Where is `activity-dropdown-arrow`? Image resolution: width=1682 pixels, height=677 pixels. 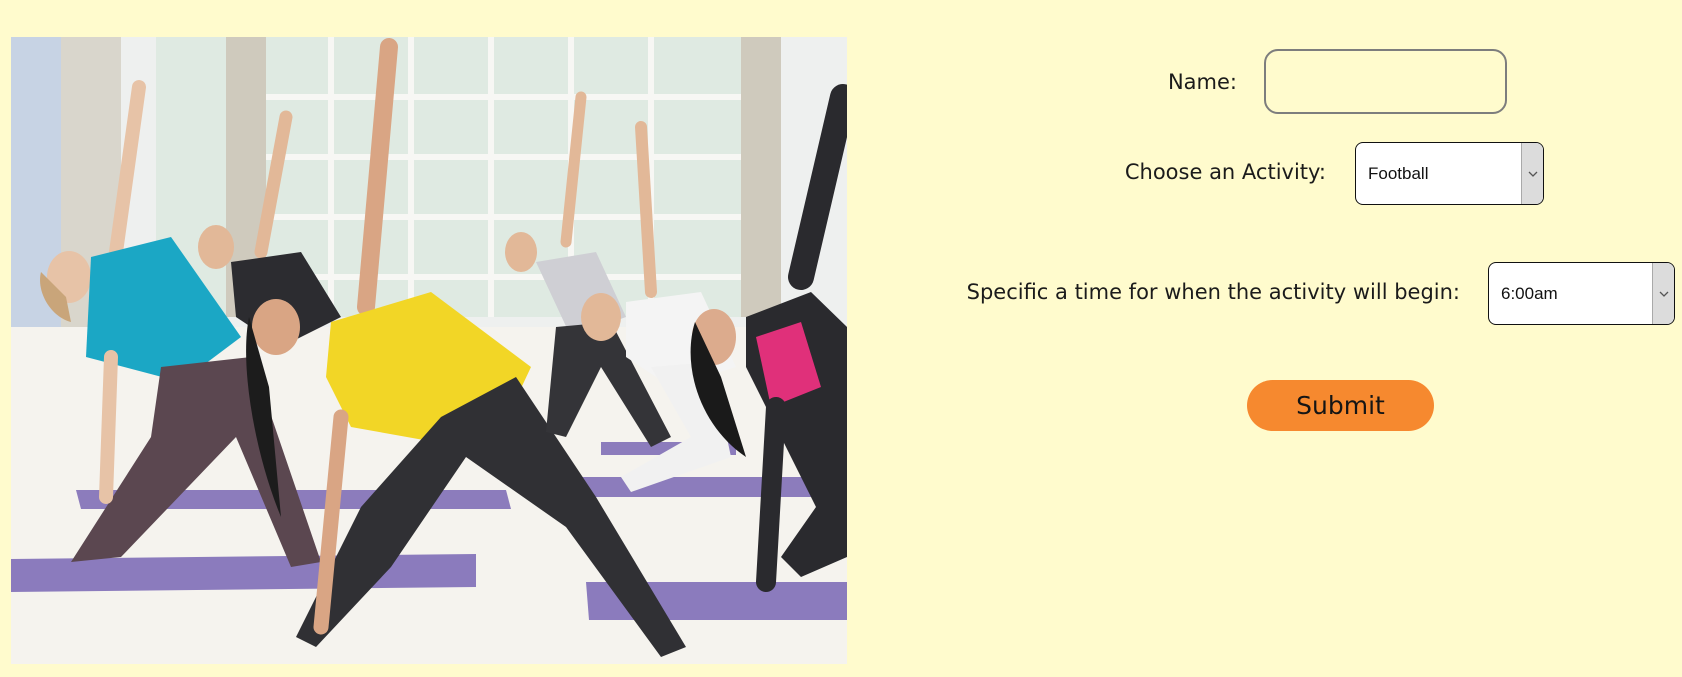 activity-dropdown-arrow is located at coordinates (1532, 173).